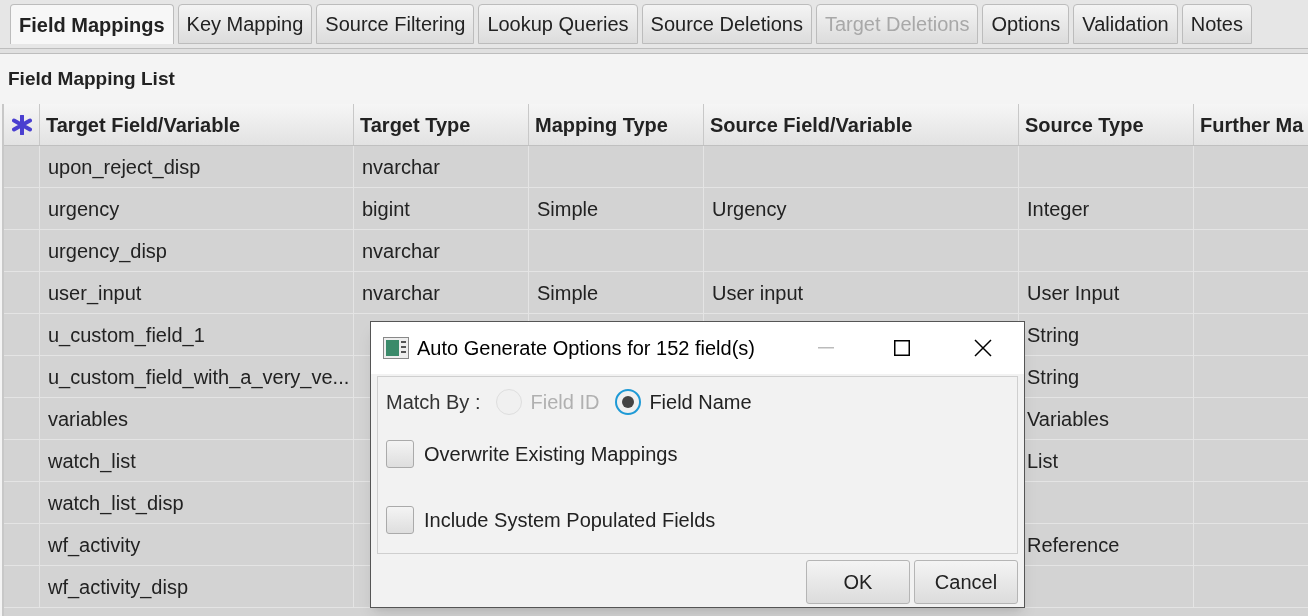 The width and height of the screenshot is (1308, 616). Describe the element at coordinates (91, 78) in the screenshot. I see `panel-title: Field Mapping List` at that location.